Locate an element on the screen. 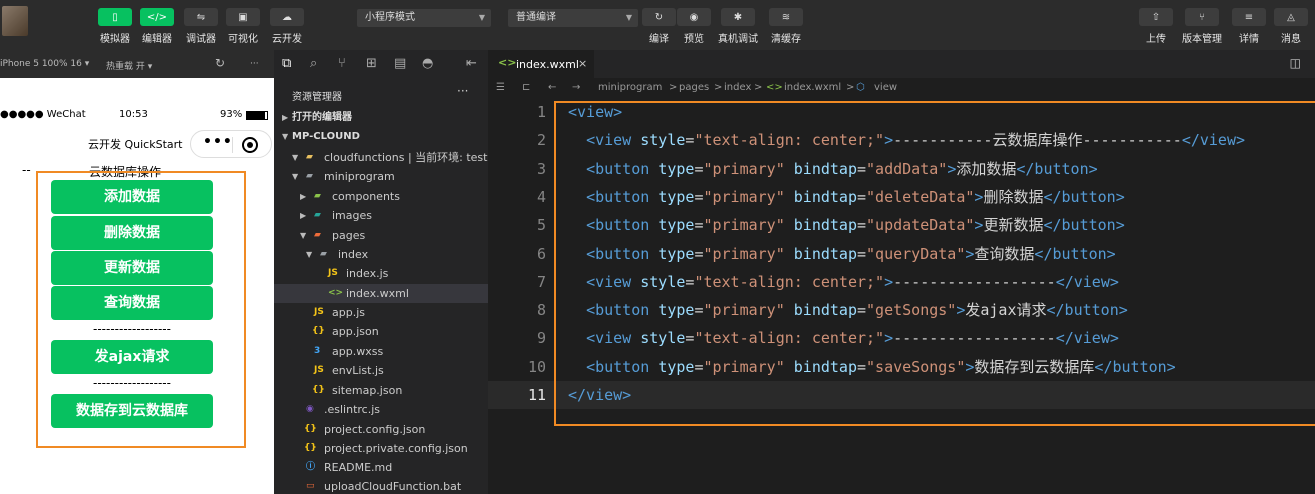  capsule-divider is located at coordinates (232, 145).